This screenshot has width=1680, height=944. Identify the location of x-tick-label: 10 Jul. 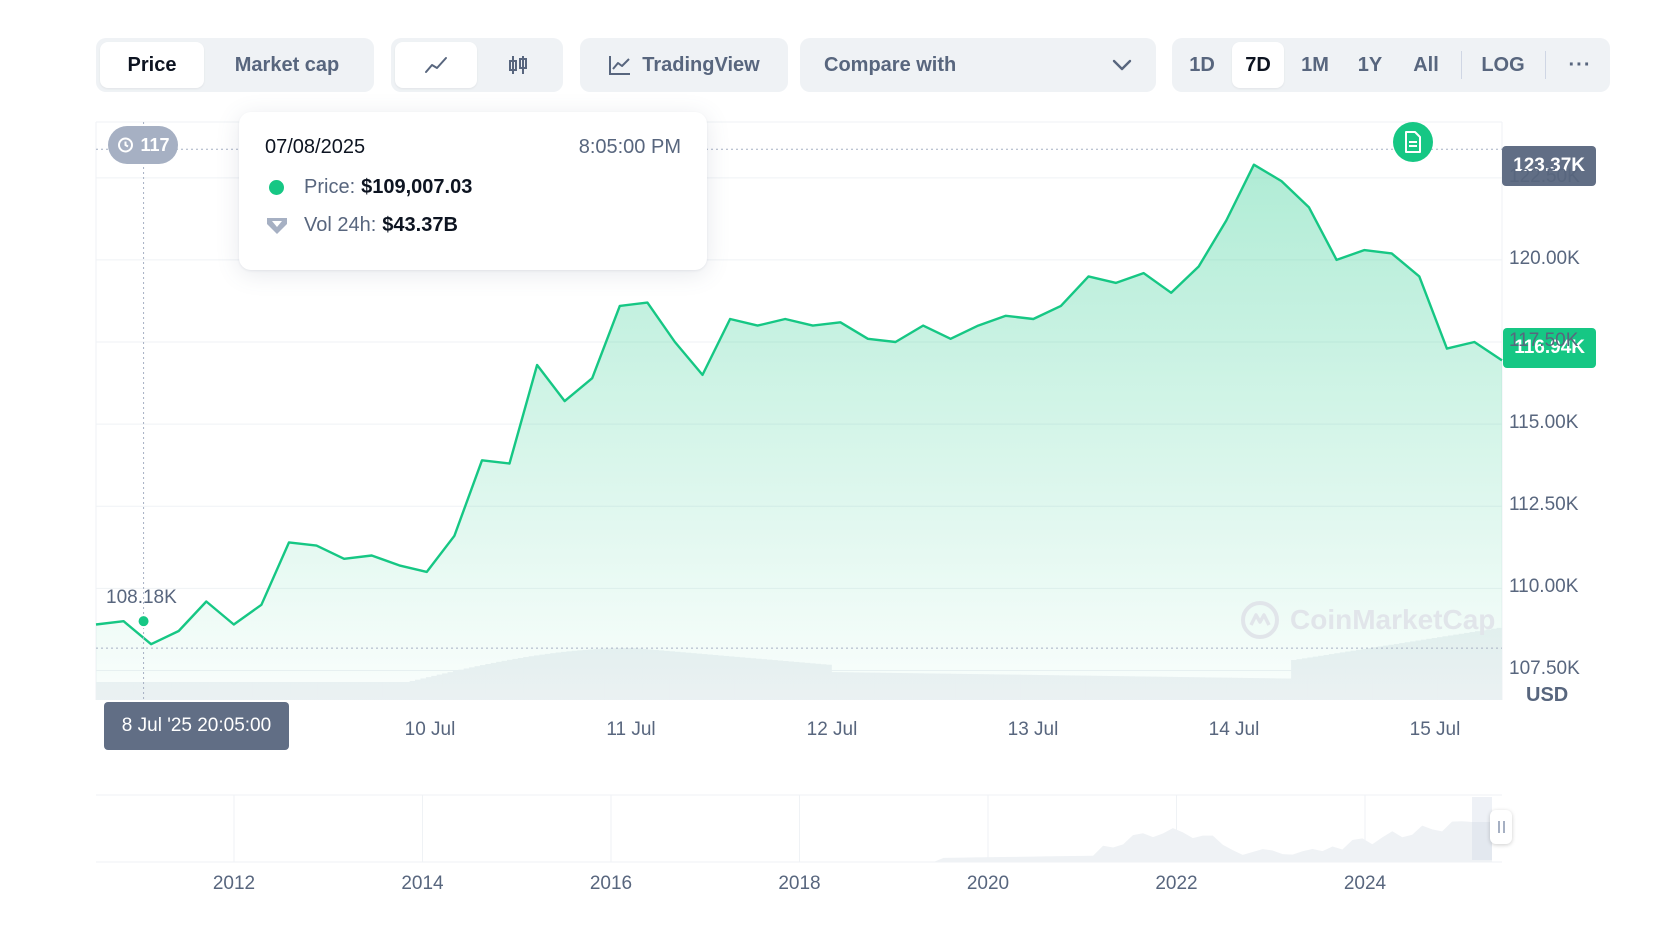
(430, 729).